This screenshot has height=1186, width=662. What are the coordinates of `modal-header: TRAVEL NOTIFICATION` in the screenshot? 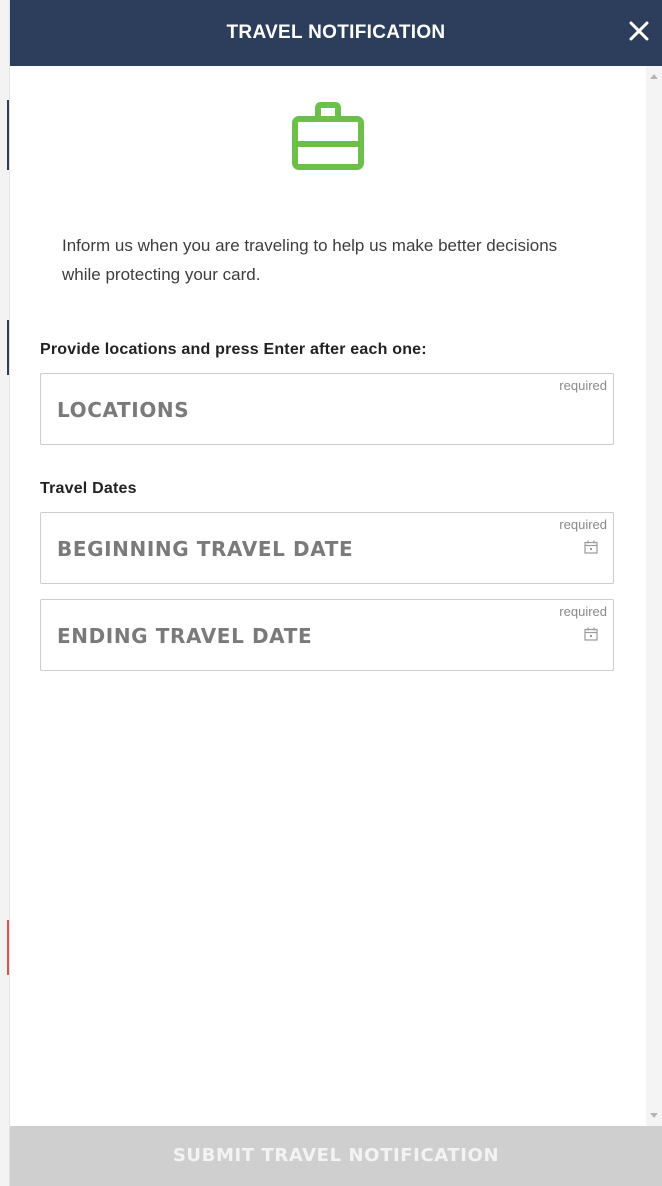 It's located at (336, 33).